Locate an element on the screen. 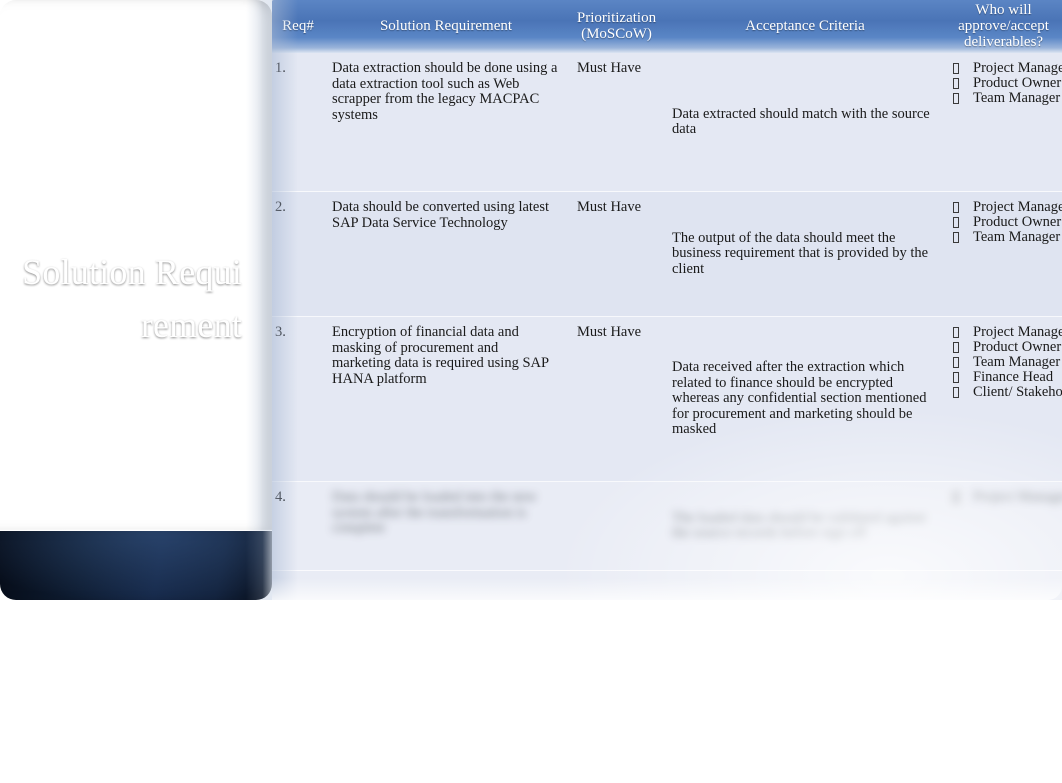  cell-acceptance-criteria is located at coordinates (805, 585).